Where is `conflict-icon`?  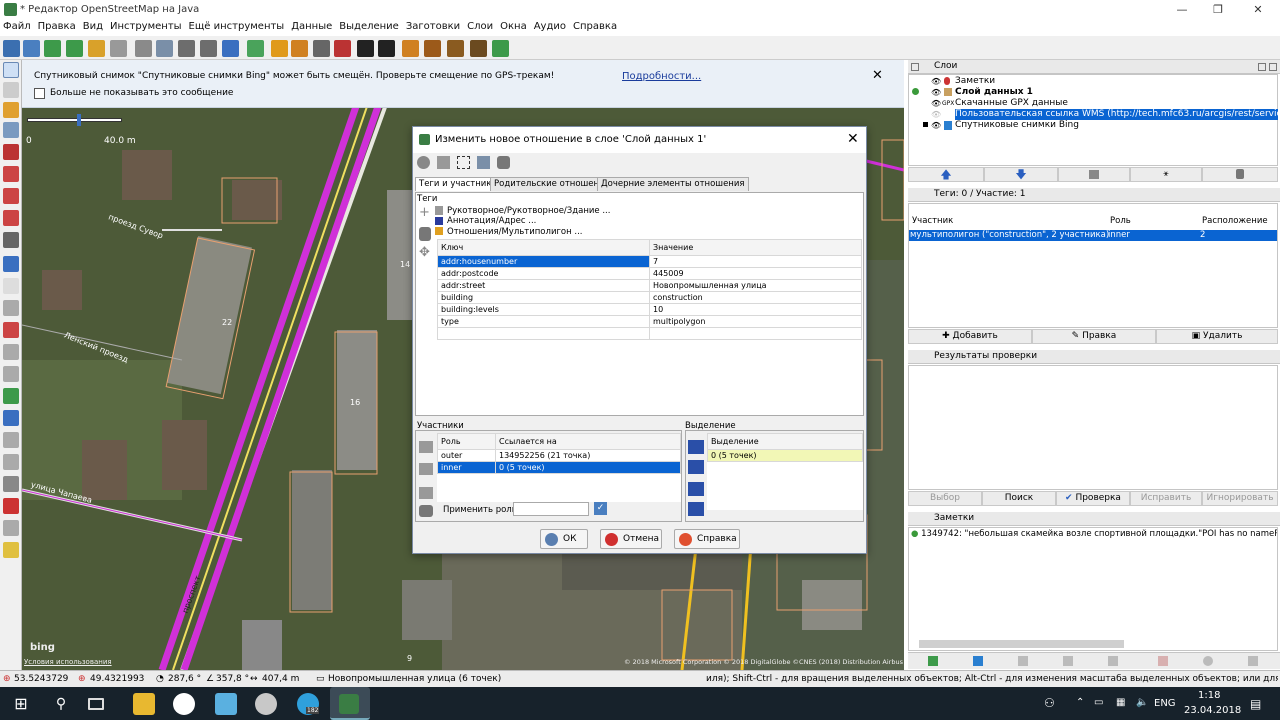
conflict-icon is located at coordinates (11, 374).